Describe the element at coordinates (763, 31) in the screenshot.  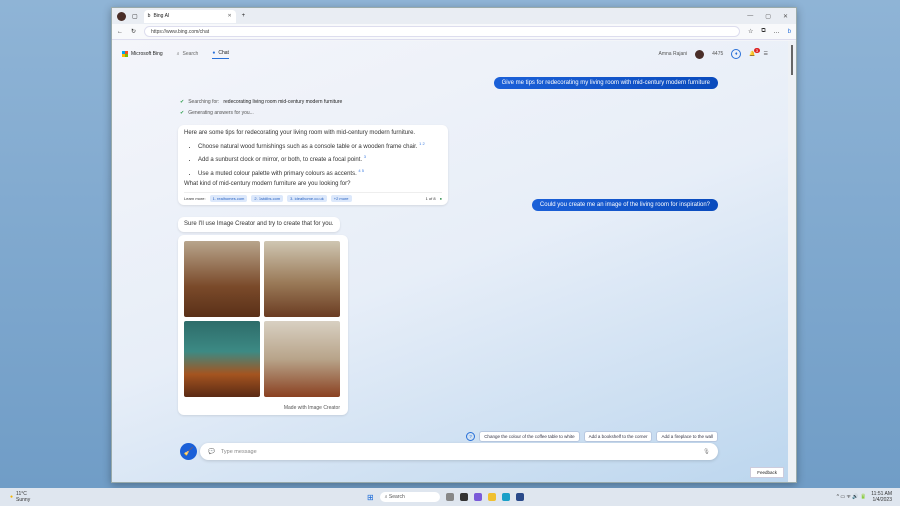
I see `collections-icon: ⧉` at that location.